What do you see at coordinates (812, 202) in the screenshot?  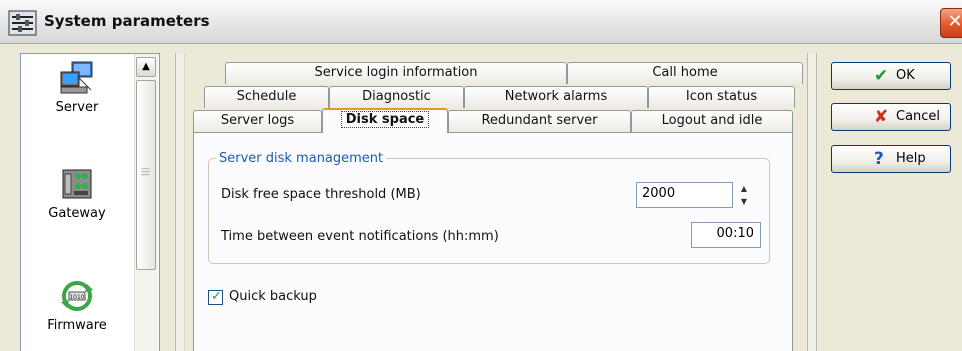 I see `content-frame-right` at bounding box center [812, 202].